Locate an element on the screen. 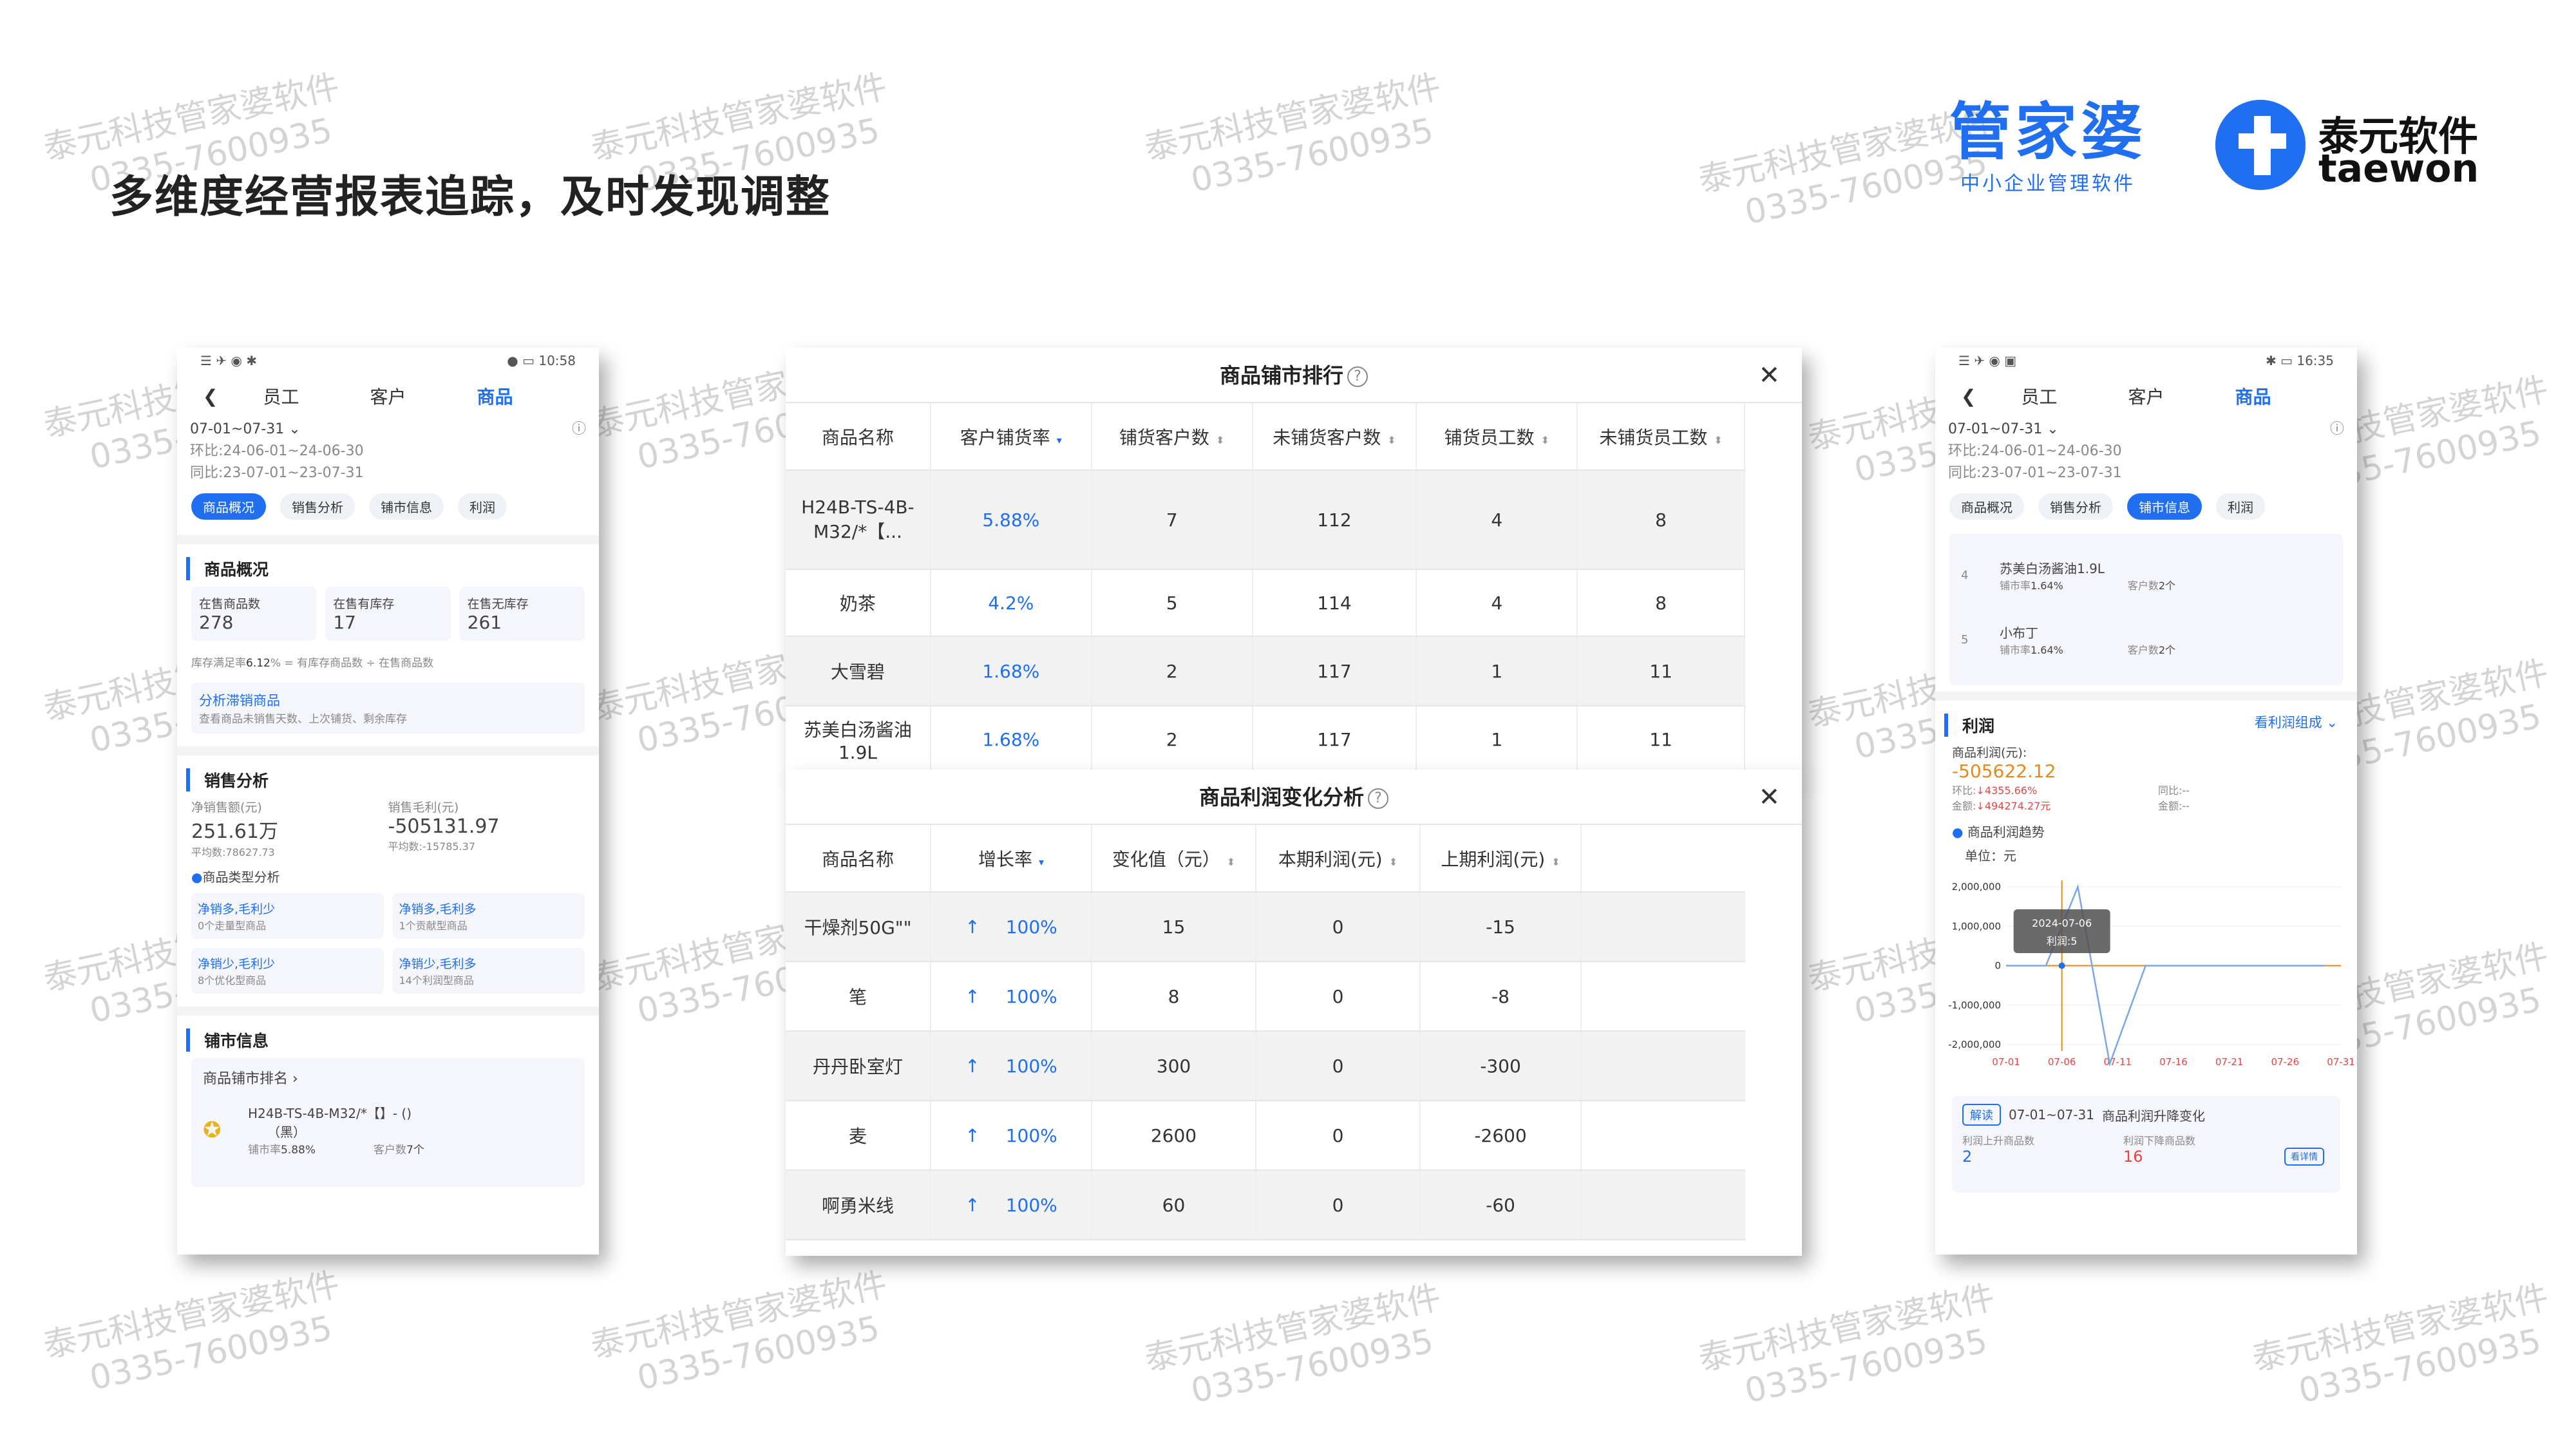 The width and height of the screenshot is (2576, 1449). trend-title: ● 商品利润趋势 is located at coordinates (1999, 832).